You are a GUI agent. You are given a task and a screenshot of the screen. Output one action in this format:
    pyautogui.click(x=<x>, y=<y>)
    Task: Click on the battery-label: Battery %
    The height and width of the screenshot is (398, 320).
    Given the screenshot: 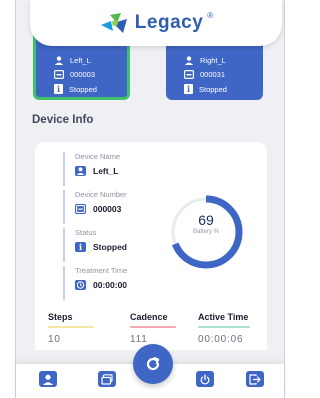 What is the action you would take?
    pyautogui.click(x=205, y=232)
    